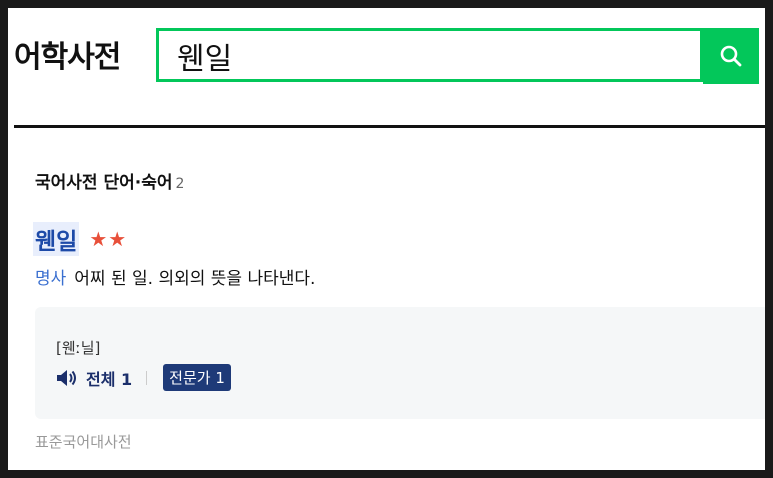 This screenshot has height=478, width=773. I want to click on entry-word-link: 웬일, so click(56, 239).